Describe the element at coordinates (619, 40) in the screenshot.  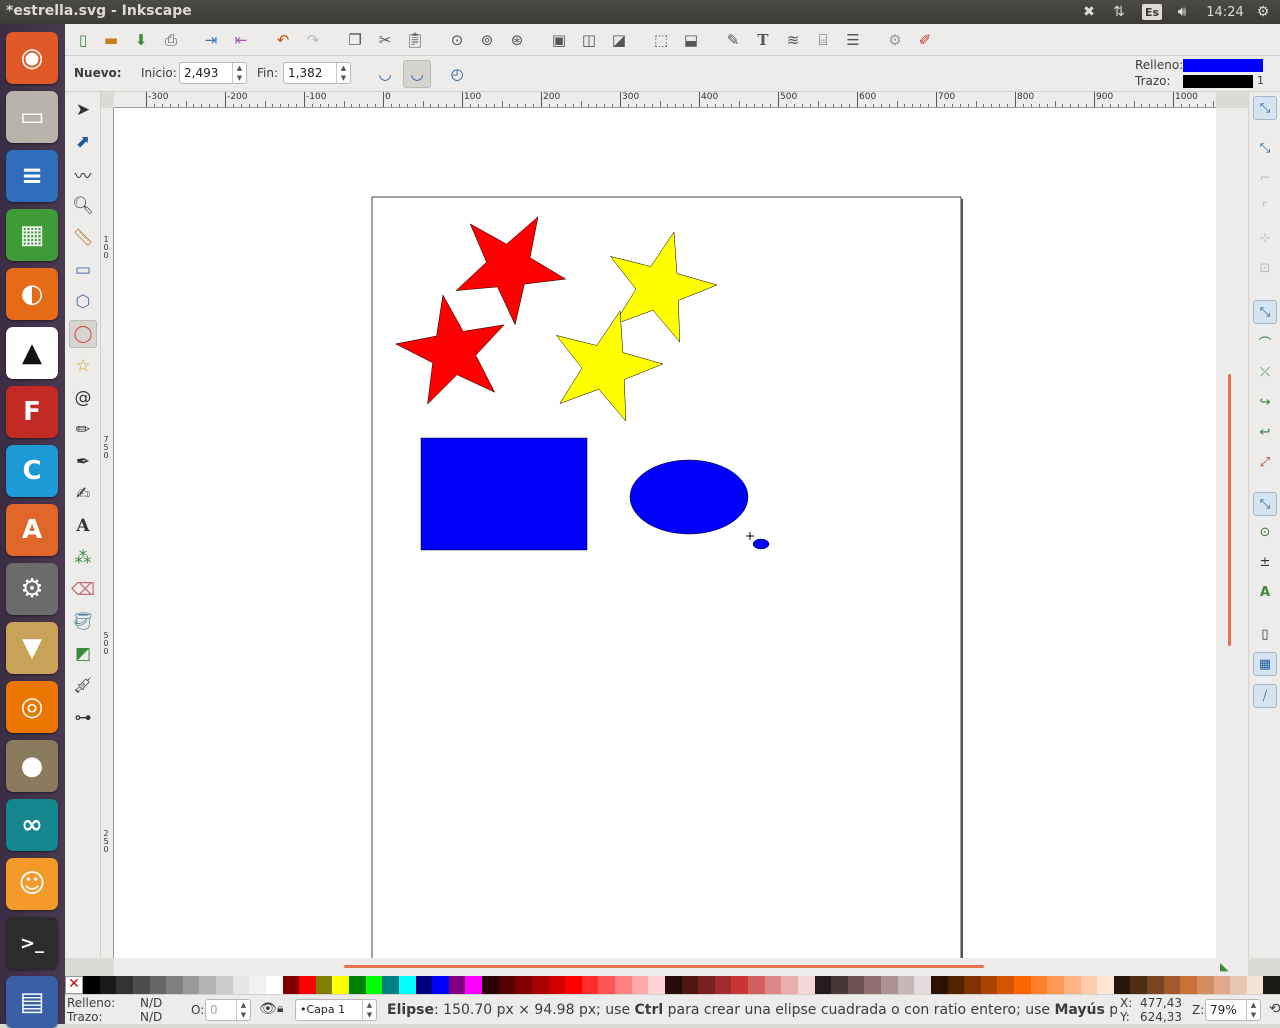
I see `unlink-clone-icon: ◪` at that location.